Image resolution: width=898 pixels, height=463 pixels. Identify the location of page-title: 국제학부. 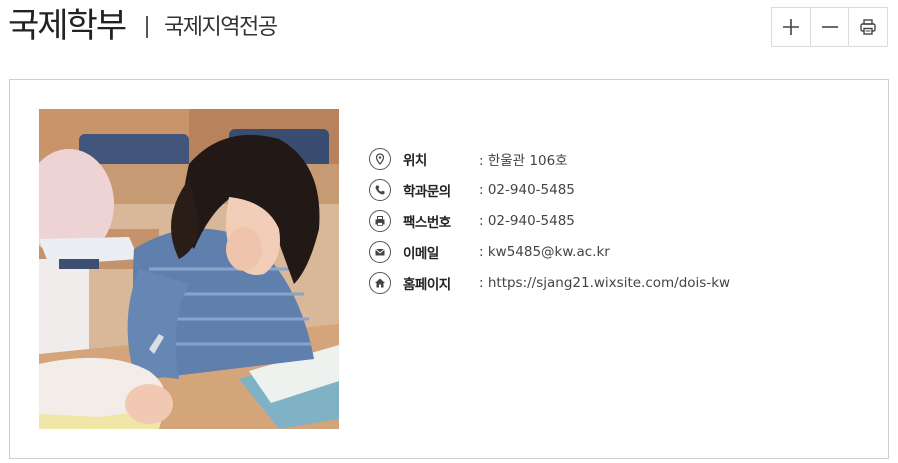
(67, 26).